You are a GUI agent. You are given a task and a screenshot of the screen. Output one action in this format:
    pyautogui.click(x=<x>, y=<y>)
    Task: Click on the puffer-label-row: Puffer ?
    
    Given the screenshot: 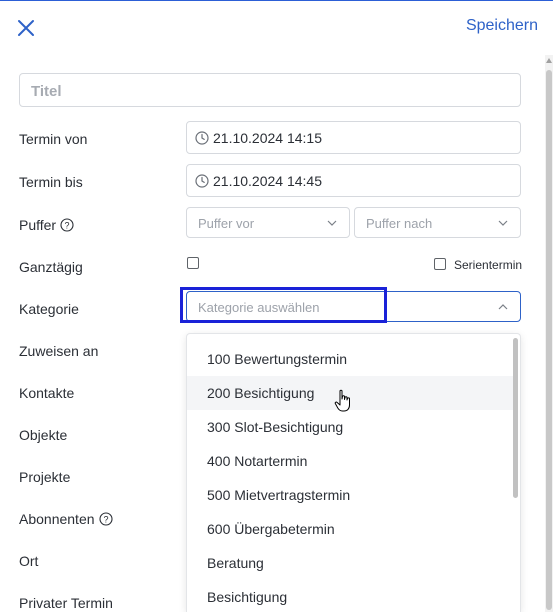 What is the action you would take?
    pyautogui.click(x=46, y=225)
    